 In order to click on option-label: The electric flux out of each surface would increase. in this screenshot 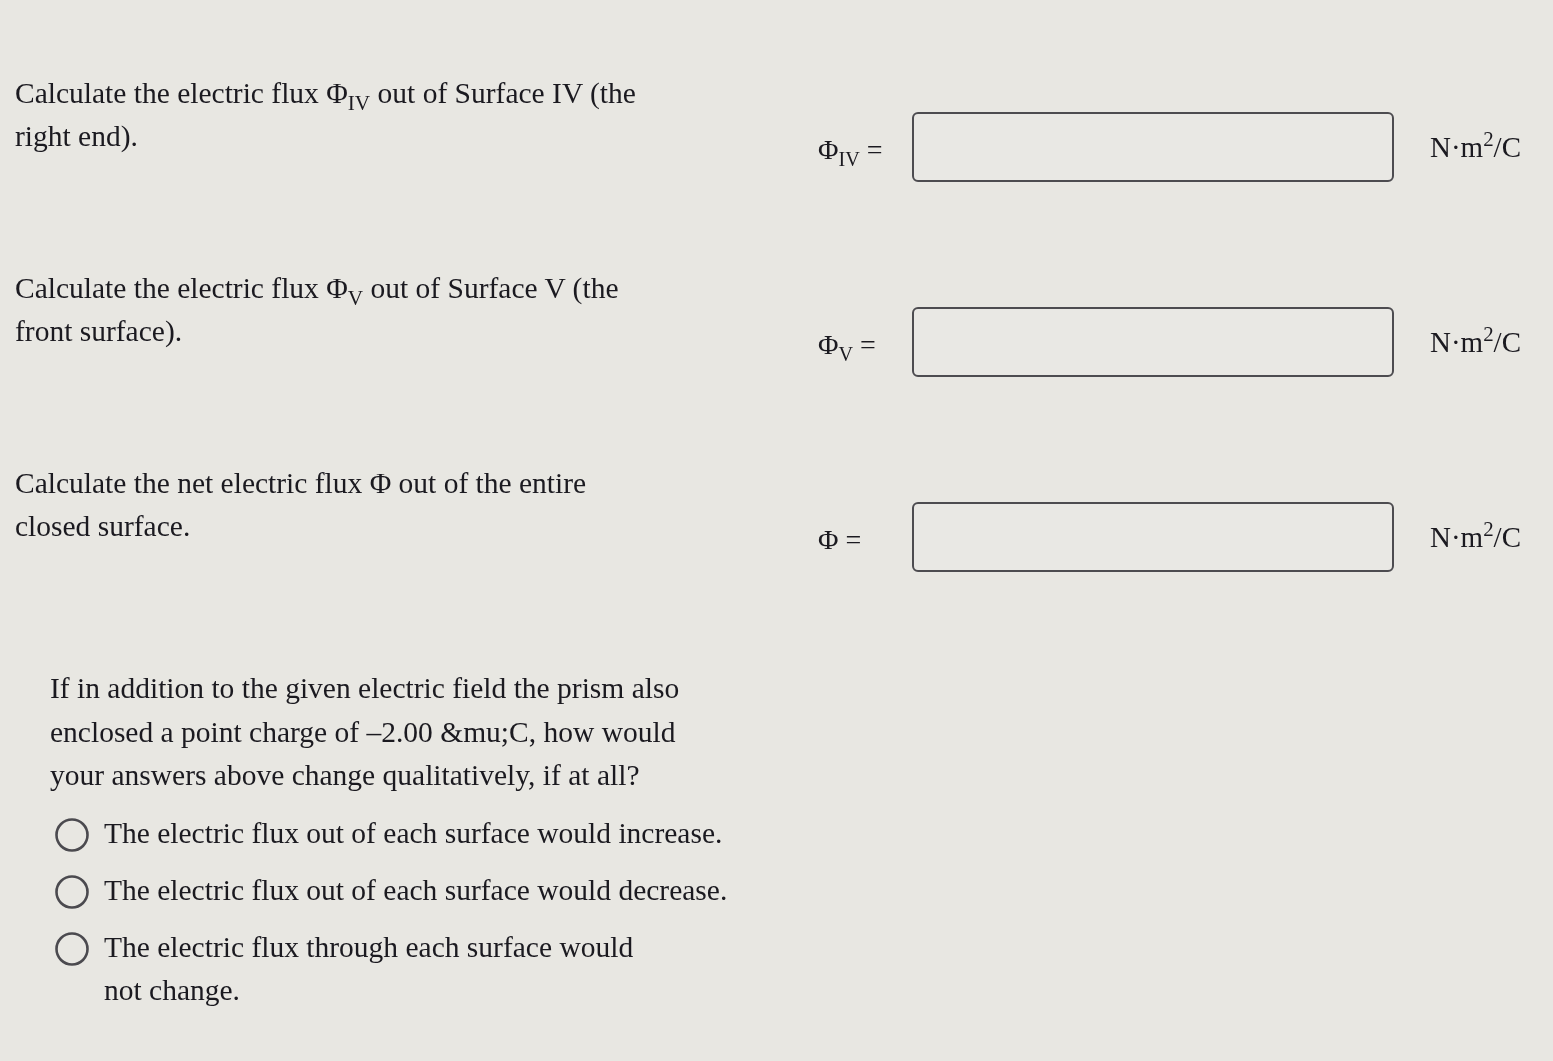, I will do `click(413, 833)`.